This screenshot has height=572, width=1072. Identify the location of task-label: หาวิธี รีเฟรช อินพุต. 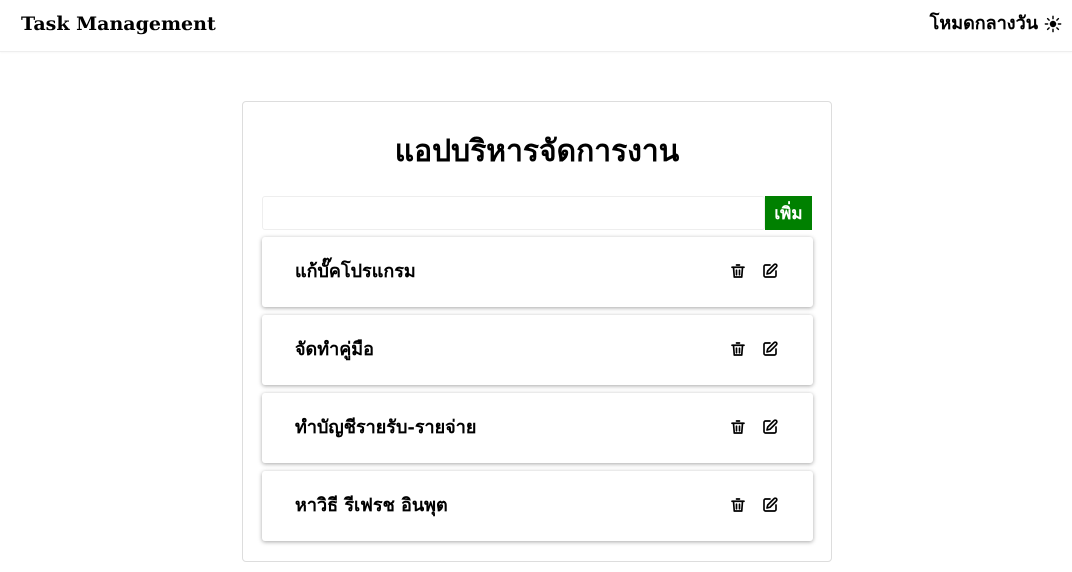
(371, 505).